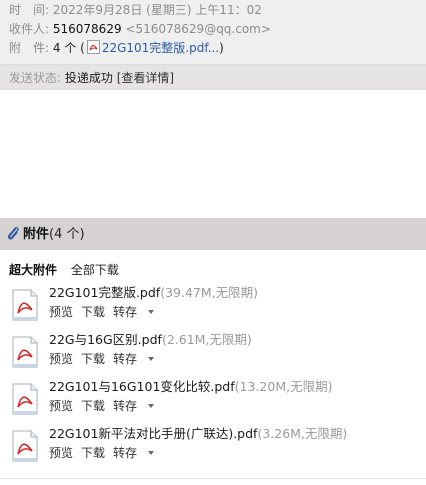  I want to click on attachment-meta: (39.47M,无限期), so click(209, 292).